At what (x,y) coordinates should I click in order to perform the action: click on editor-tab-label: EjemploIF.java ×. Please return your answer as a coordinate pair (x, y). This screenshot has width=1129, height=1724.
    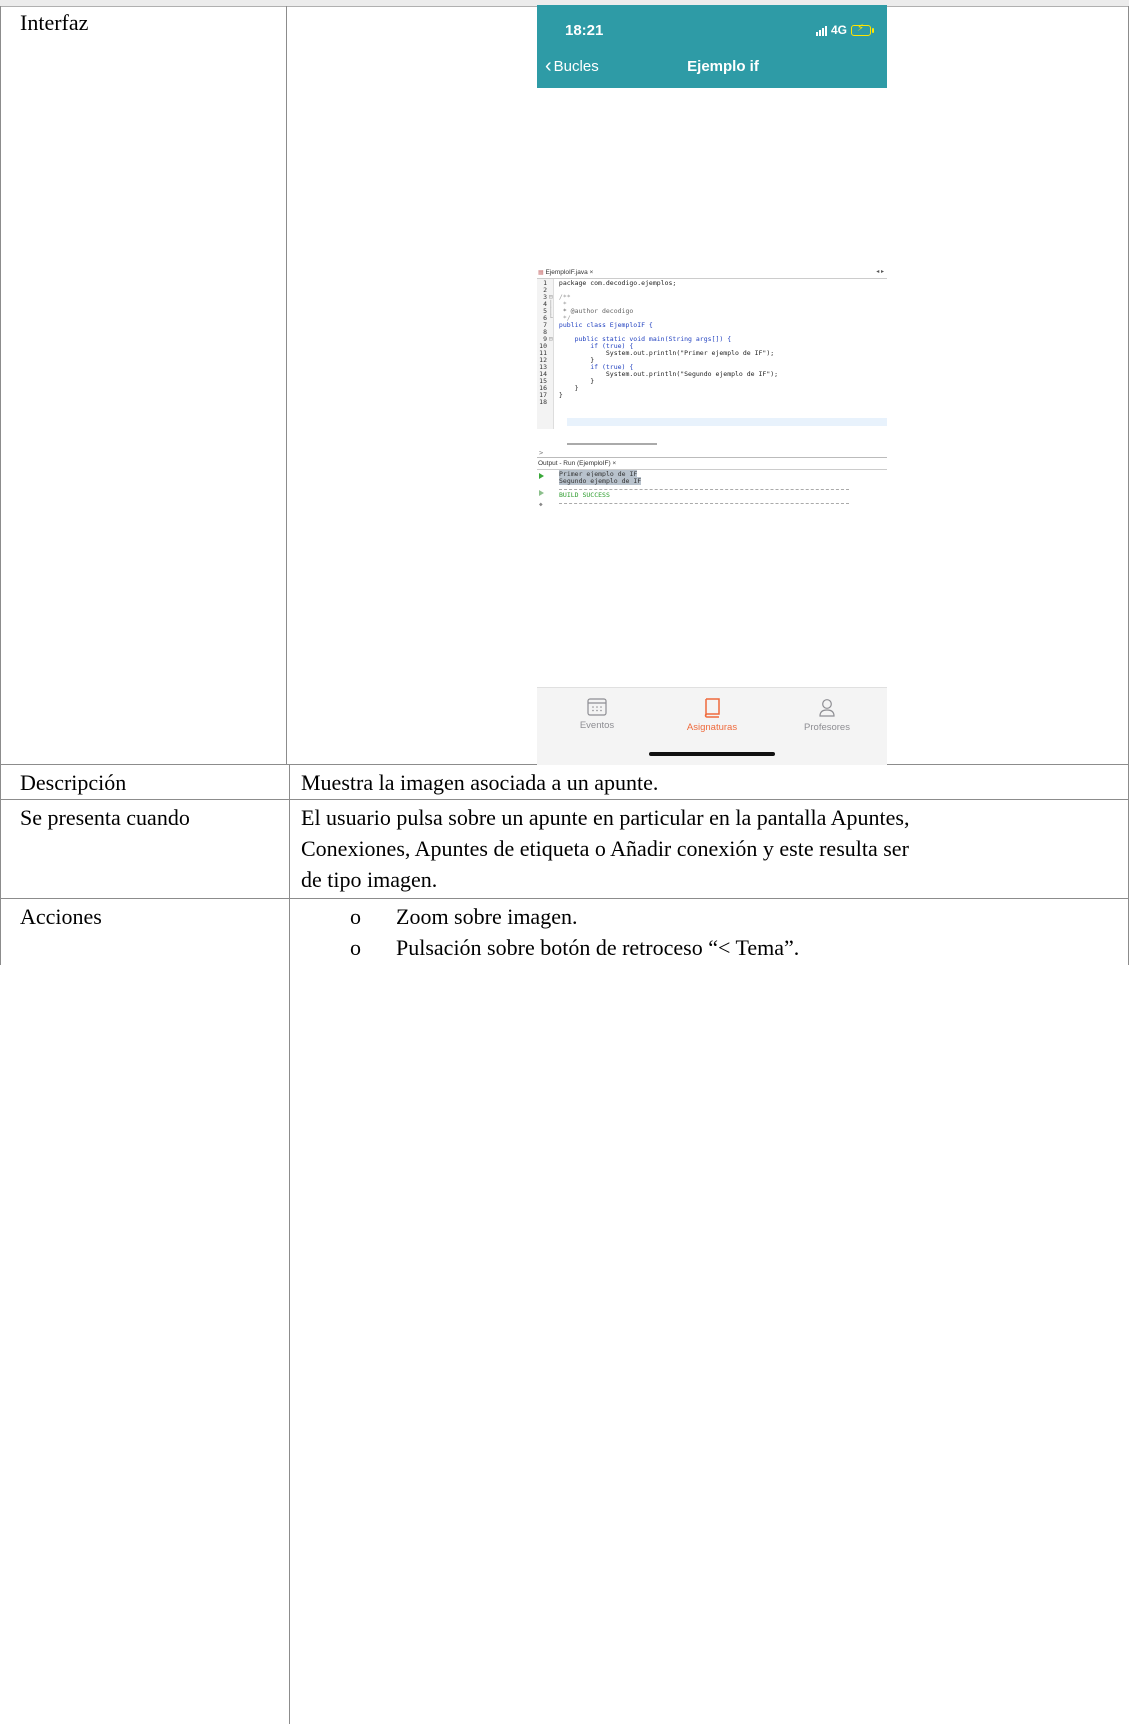
    Looking at the image, I should click on (569, 272).